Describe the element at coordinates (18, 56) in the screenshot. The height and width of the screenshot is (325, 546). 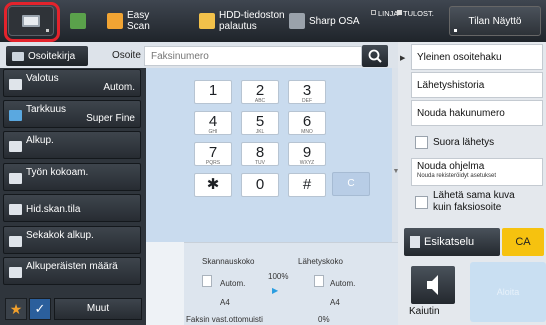
I see `address-book-icon` at that location.